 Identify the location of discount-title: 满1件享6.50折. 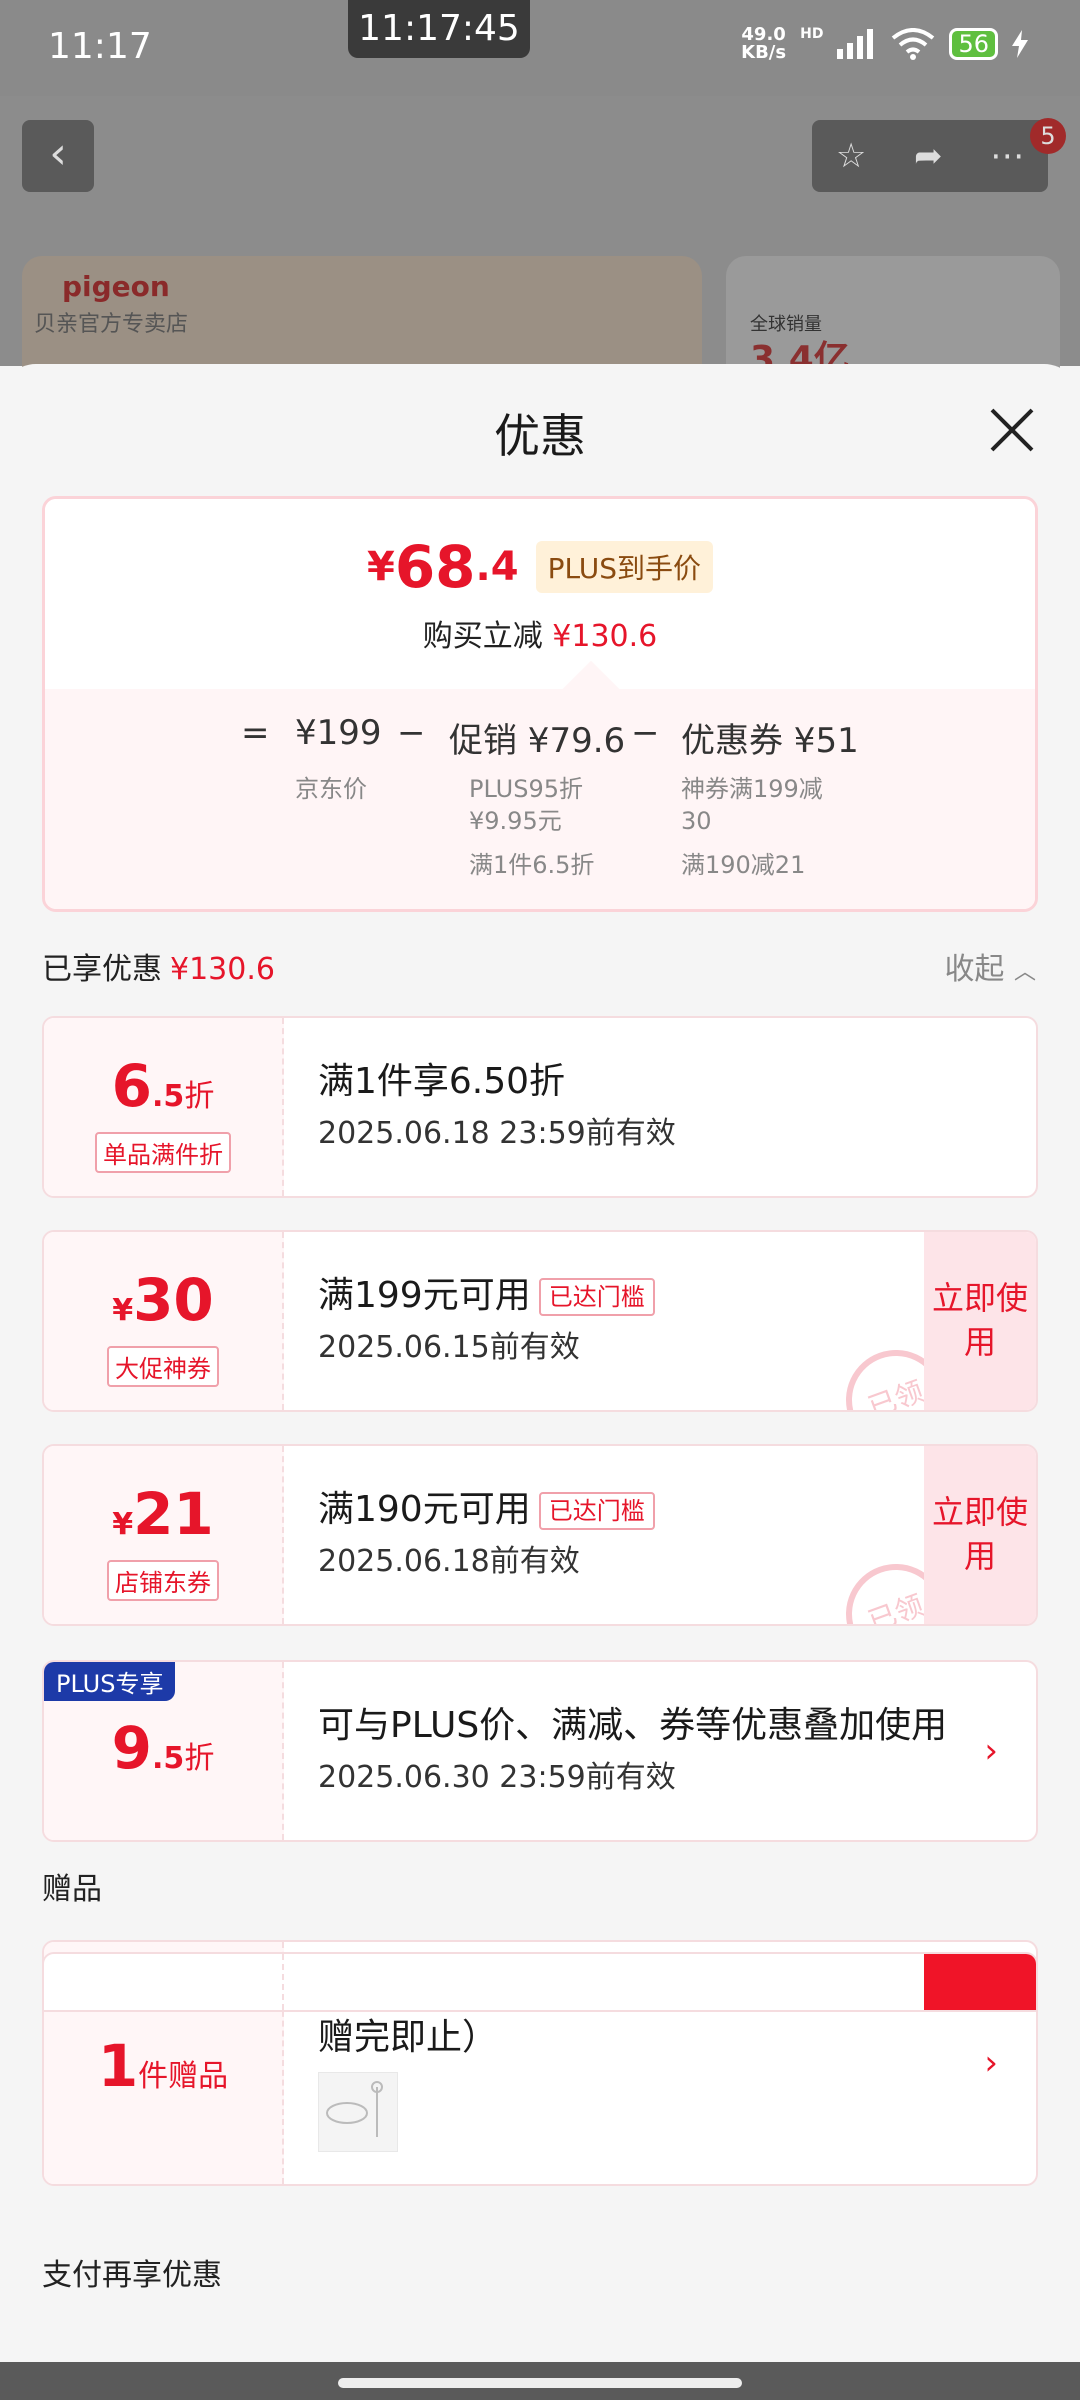
(442, 1081).